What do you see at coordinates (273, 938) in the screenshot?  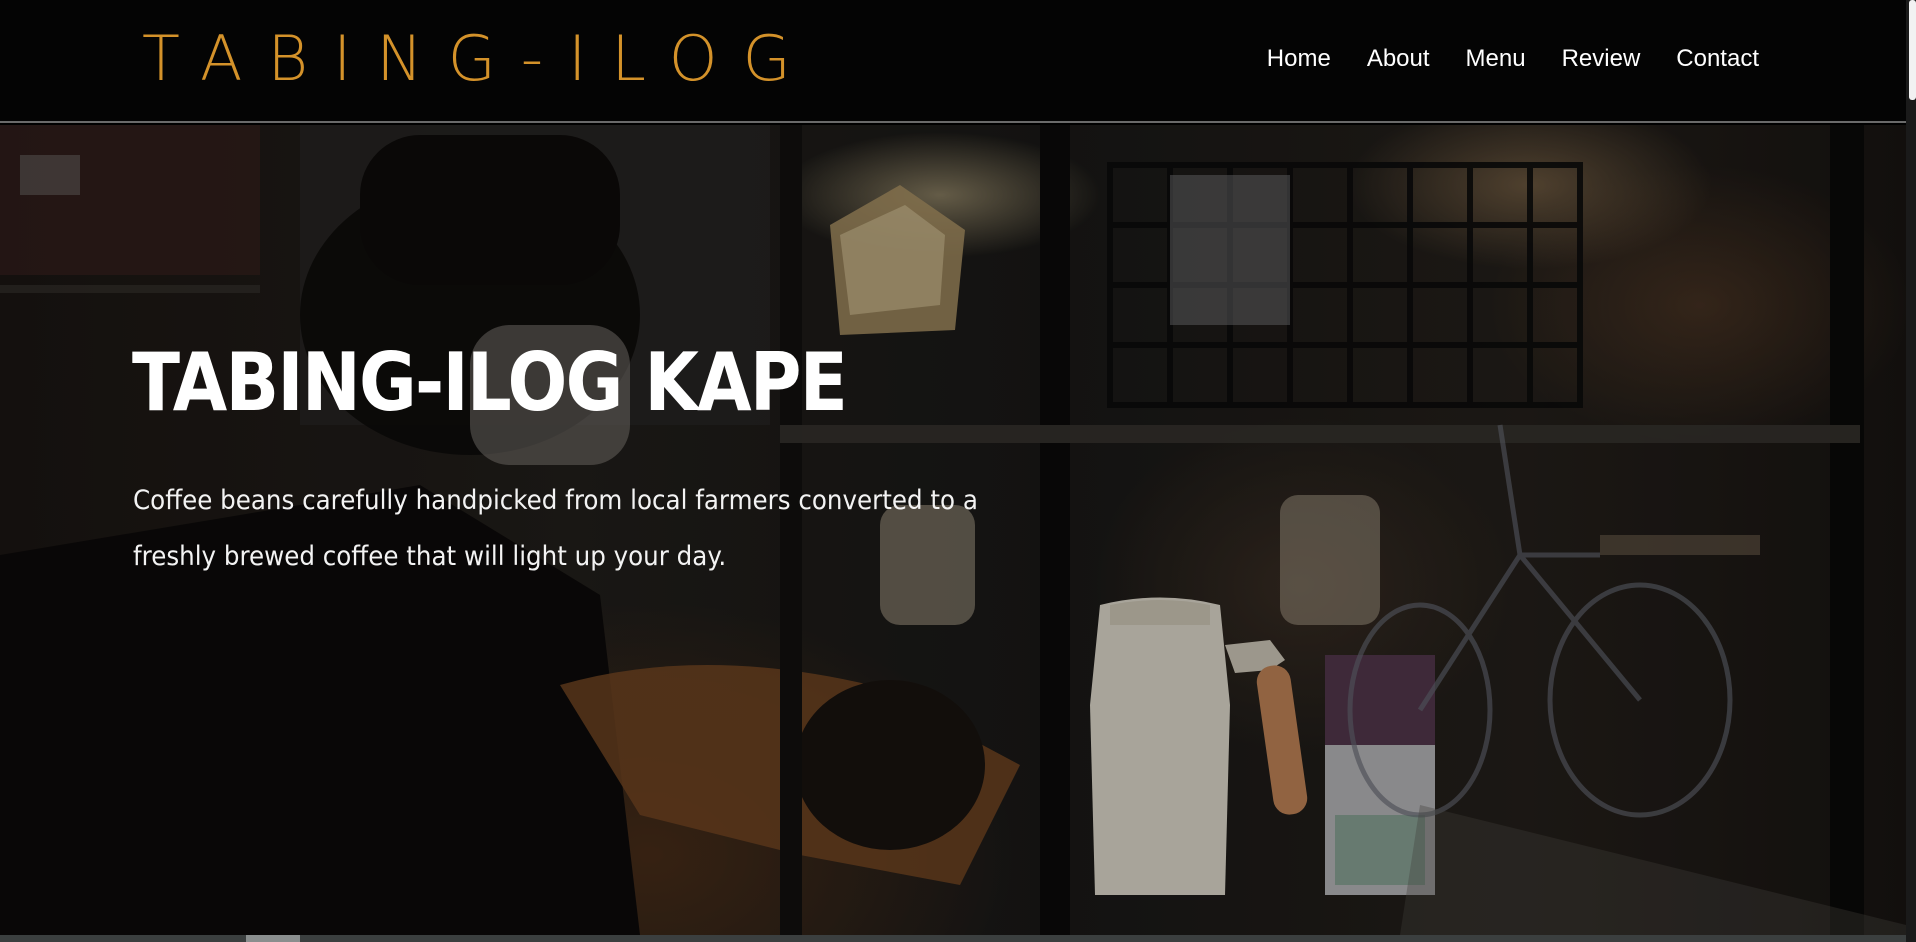 I see `horizontal-scrollbar-thumb` at bounding box center [273, 938].